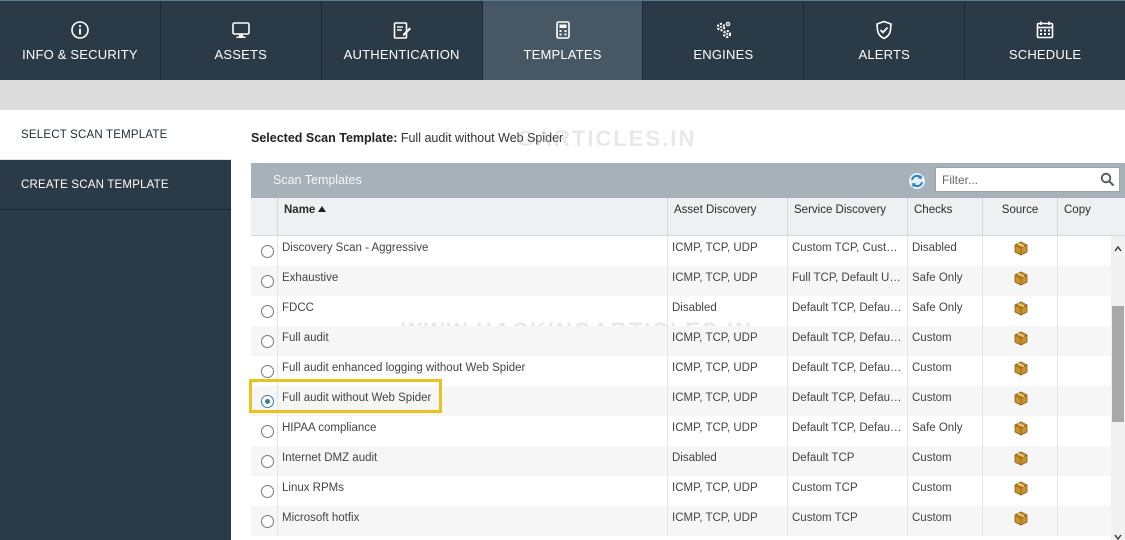 The width and height of the screenshot is (1125, 540). Describe the element at coordinates (1107, 179) in the screenshot. I see `search-icon` at that location.